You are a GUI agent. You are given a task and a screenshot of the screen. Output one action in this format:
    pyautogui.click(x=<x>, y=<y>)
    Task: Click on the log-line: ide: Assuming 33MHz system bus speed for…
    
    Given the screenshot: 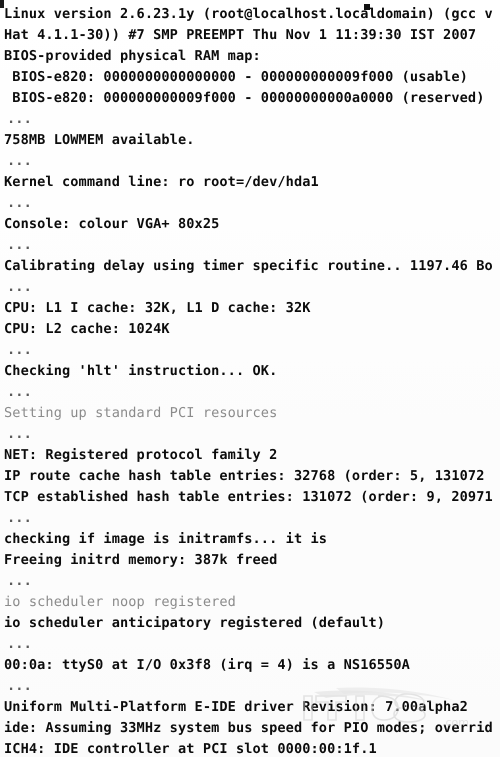 What is the action you would take?
    pyautogui.click(x=248, y=728)
    